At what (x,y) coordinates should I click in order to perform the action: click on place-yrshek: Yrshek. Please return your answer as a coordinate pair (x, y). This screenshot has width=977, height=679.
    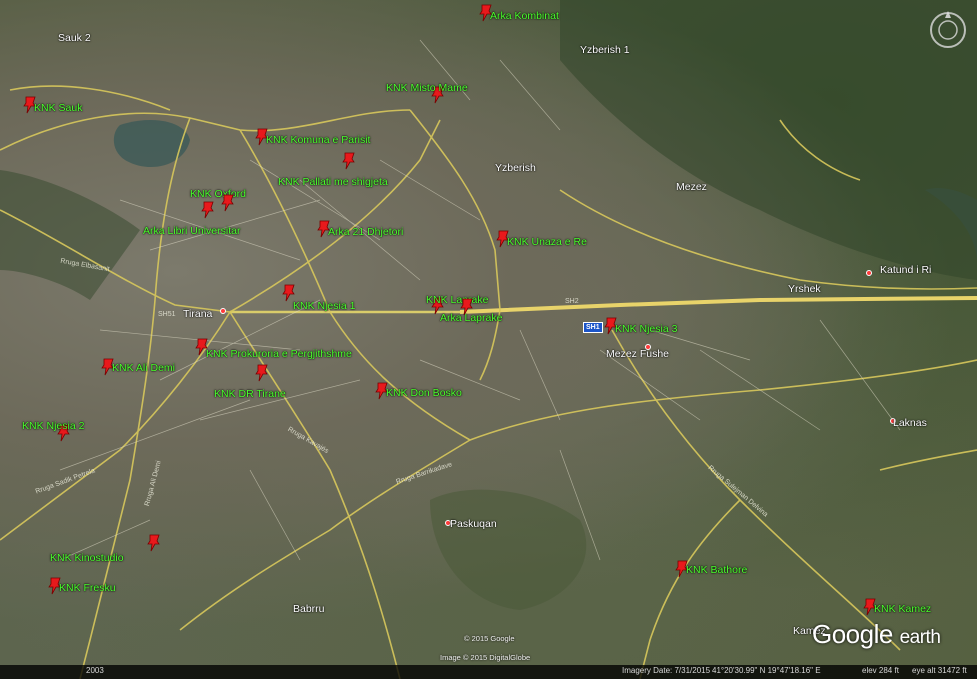
    Looking at the image, I should click on (804, 289).